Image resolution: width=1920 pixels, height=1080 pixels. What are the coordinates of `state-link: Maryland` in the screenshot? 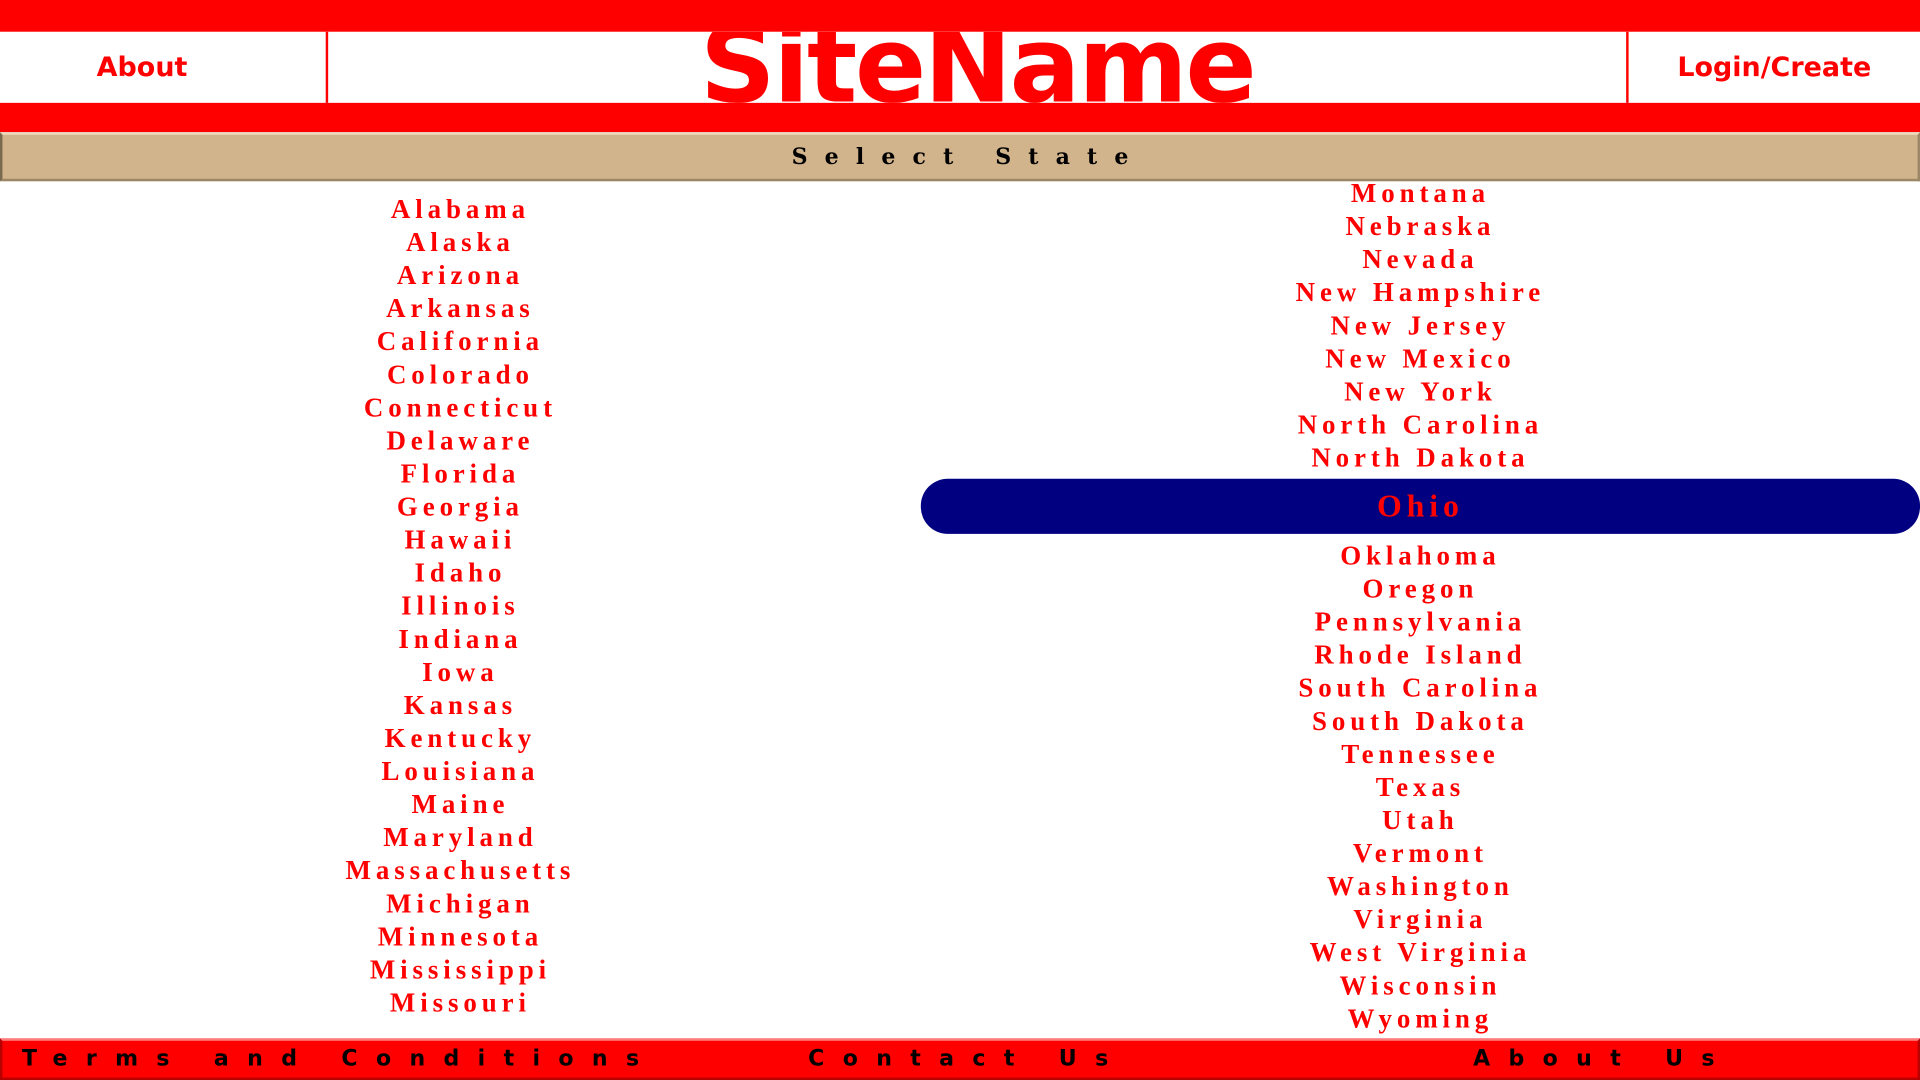 It's located at (460, 836).